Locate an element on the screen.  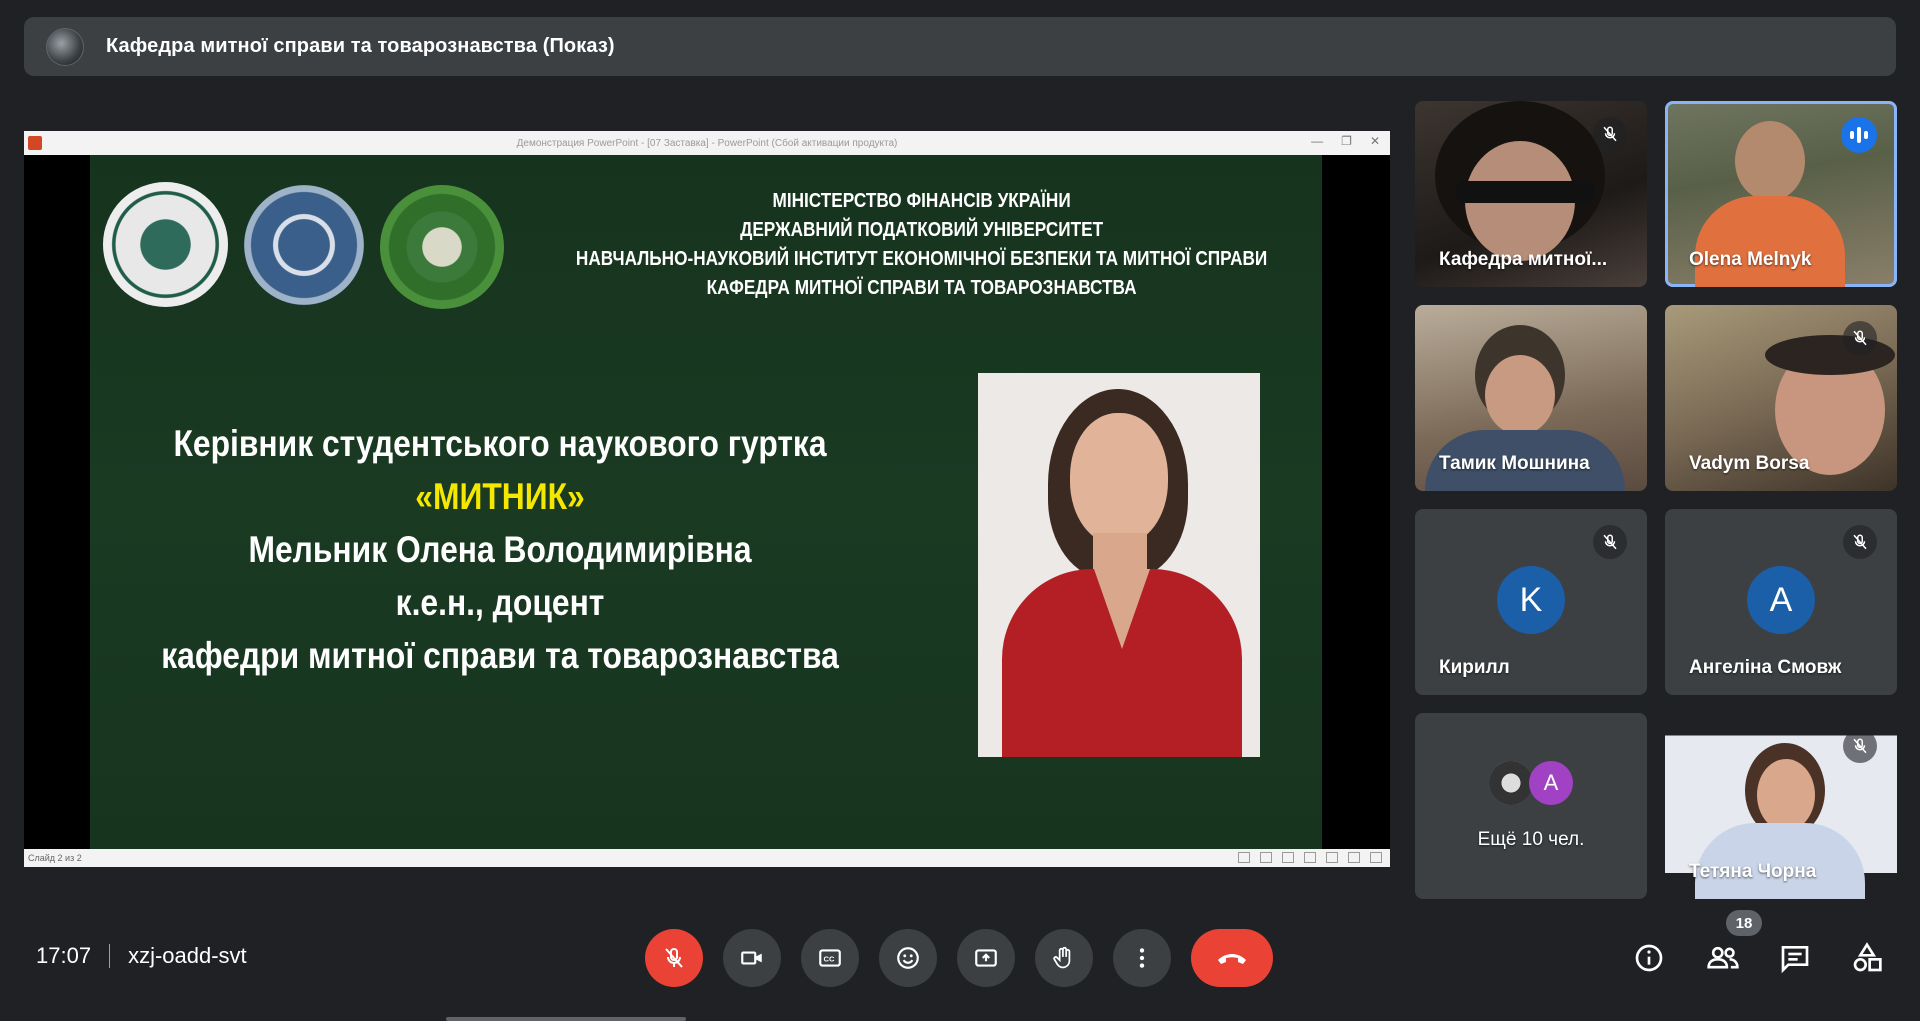
prev-slide-icon is located at coordinates (1244, 857).